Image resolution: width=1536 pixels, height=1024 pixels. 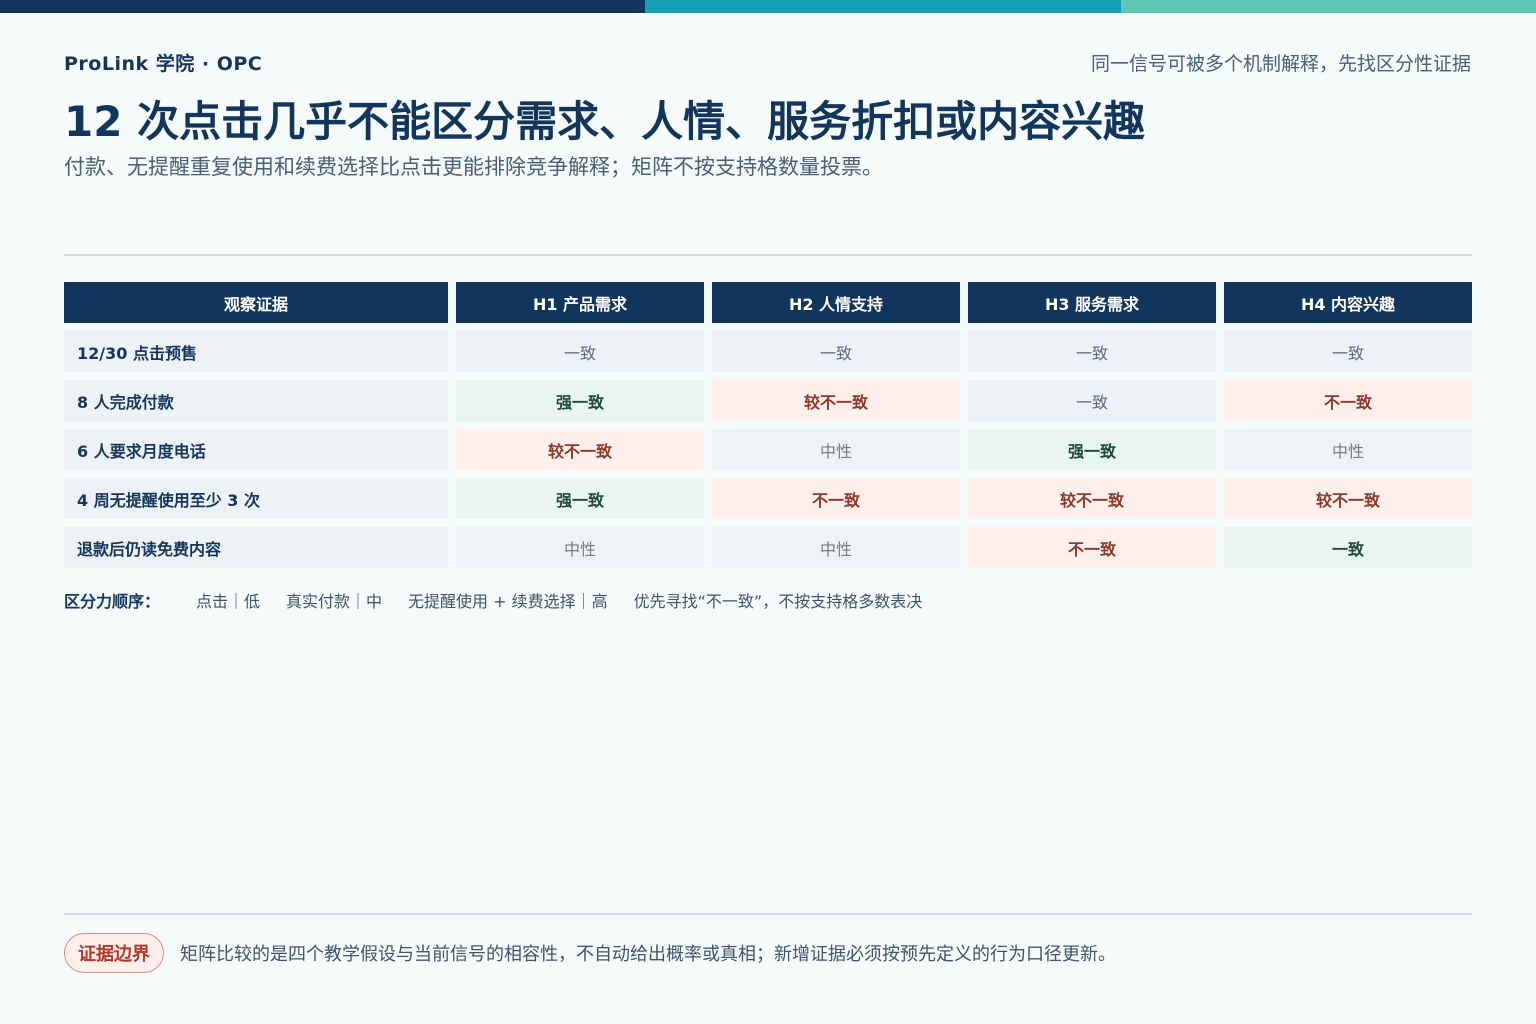 I want to click on evidence-cell: 4 周无提醒使用至少 3 次, so click(x=256, y=498).